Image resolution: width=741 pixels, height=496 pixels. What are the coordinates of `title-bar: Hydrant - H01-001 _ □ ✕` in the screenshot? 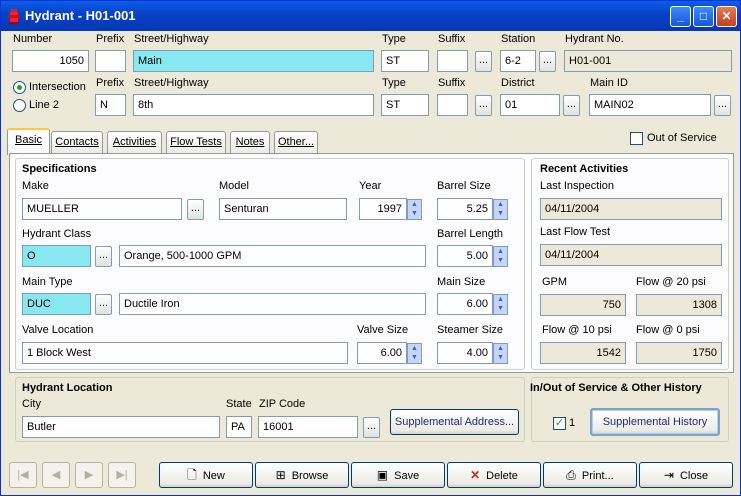 It's located at (370, 16).